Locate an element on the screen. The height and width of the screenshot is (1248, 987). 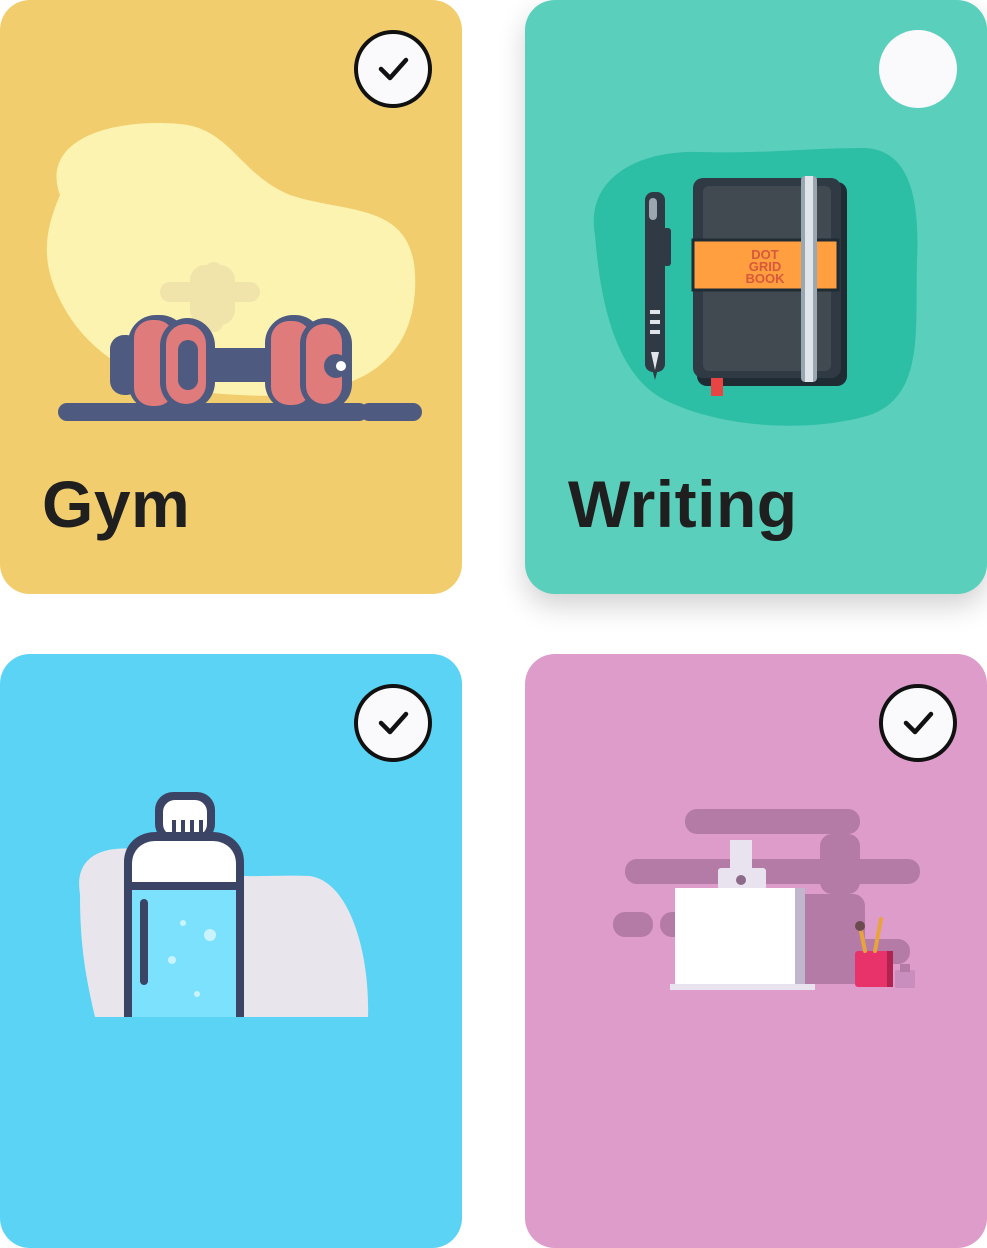
card-title: Writing is located at coordinates (683, 504).